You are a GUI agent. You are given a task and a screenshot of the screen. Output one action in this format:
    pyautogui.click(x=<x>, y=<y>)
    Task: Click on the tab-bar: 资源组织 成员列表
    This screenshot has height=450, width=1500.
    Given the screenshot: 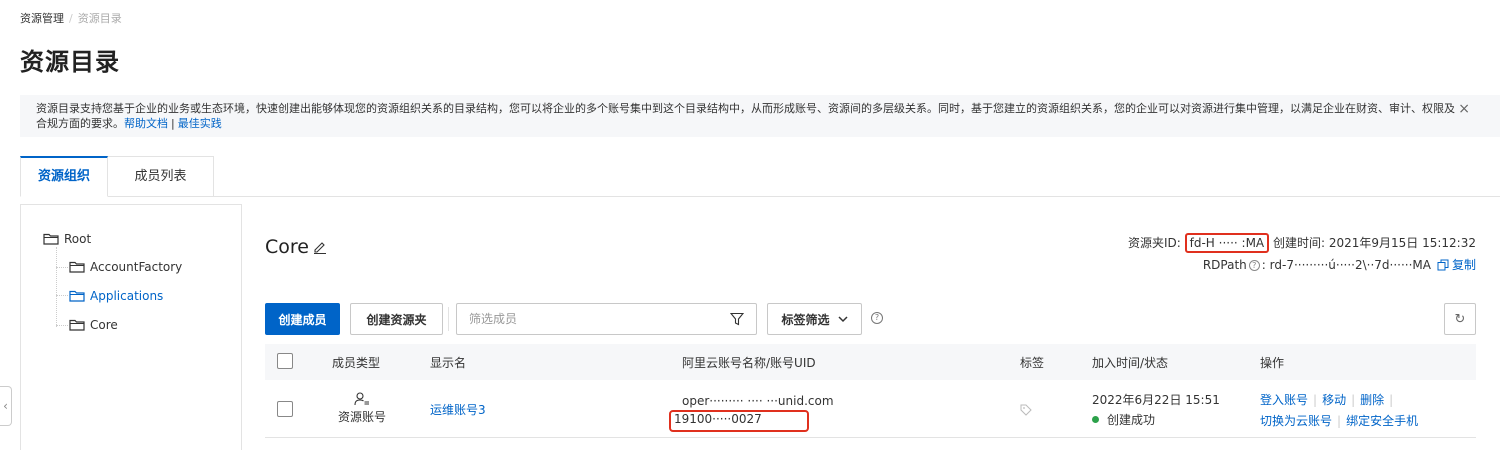 What is the action you would take?
    pyautogui.click(x=760, y=176)
    